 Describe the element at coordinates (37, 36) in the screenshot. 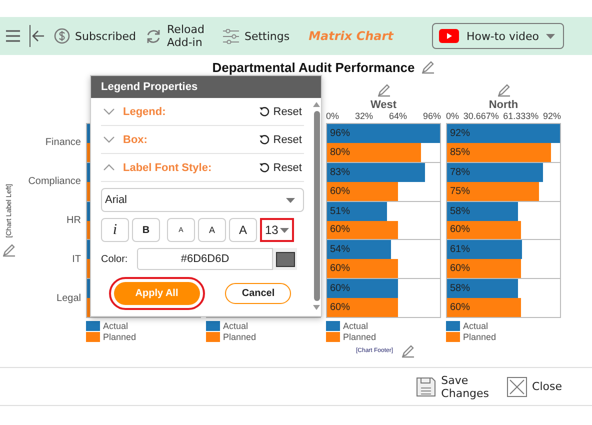

I see `back-arrow-icon` at that location.